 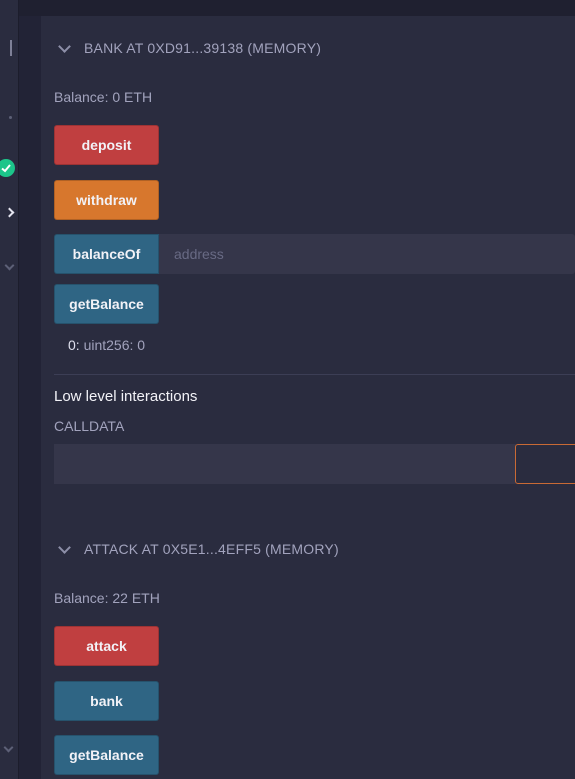 What do you see at coordinates (8, 750) in the screenshot?
I see `settings-chevron-icon` at bounding box center [8, 750].